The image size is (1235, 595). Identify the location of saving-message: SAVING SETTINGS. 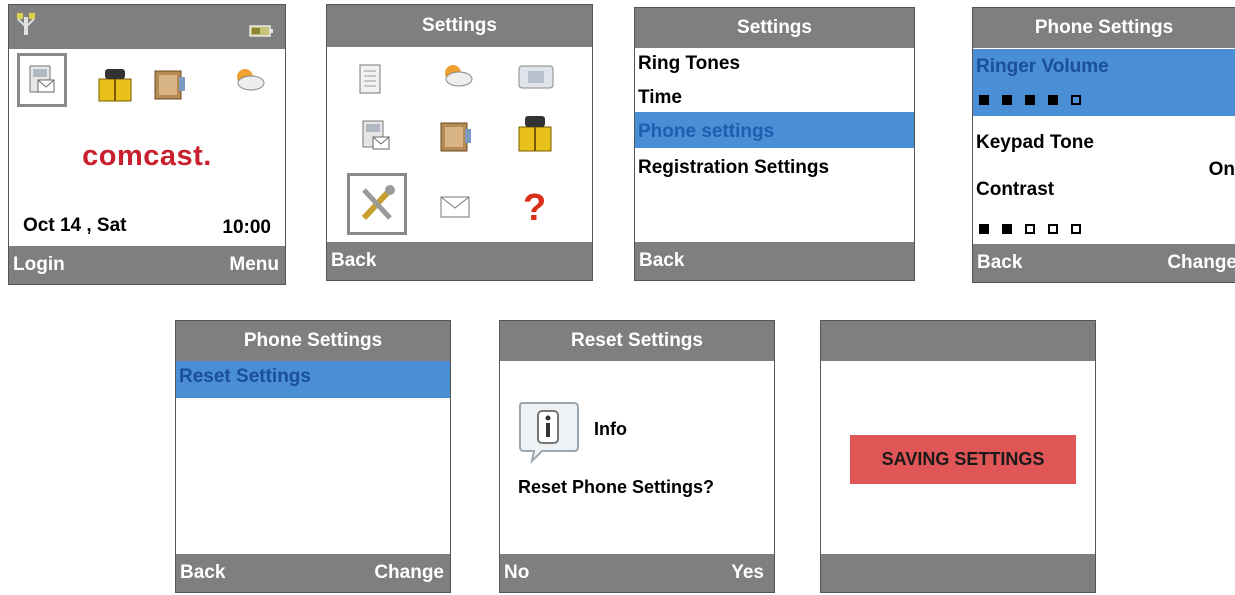
(963, 459).